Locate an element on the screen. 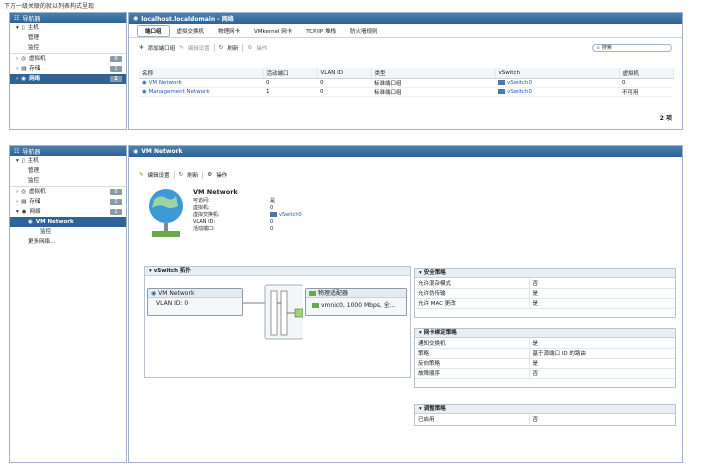 The height and width of the screenshot is (475, 701). table-row: 策略 基于源端口 ID 的路由 is located at coordinates (545, 353).